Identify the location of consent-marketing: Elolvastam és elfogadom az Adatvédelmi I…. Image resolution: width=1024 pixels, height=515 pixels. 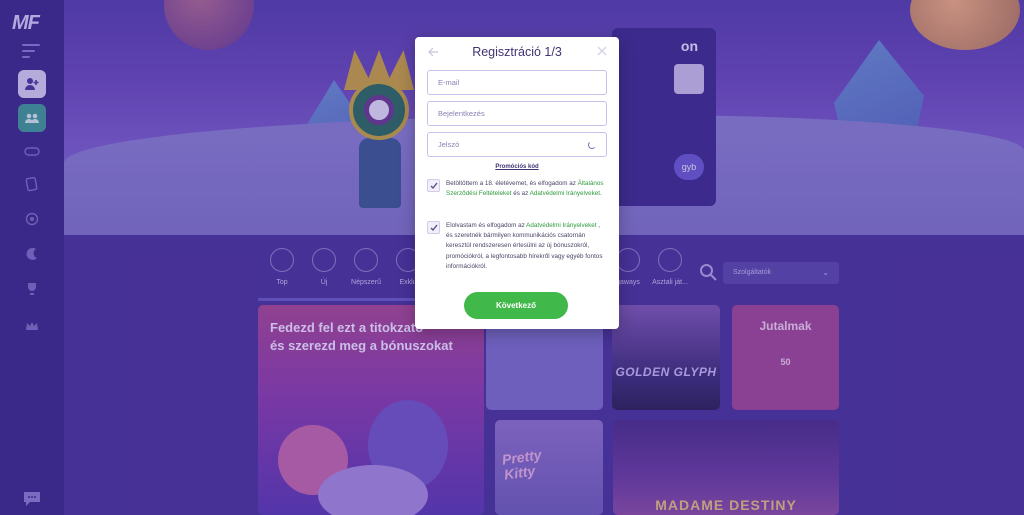
(517, 251).